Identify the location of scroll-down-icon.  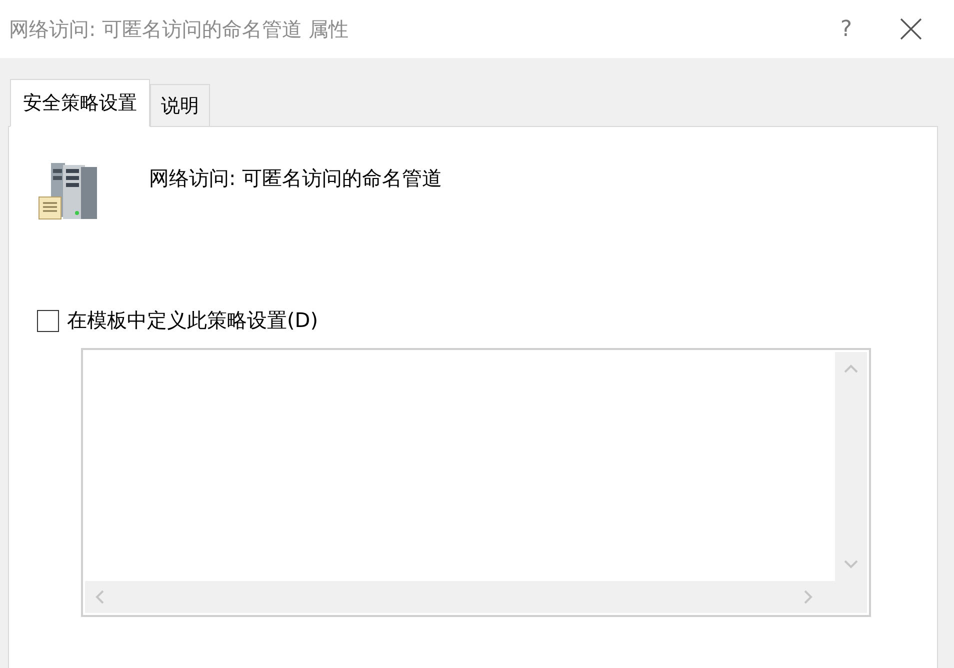
(851, 564).